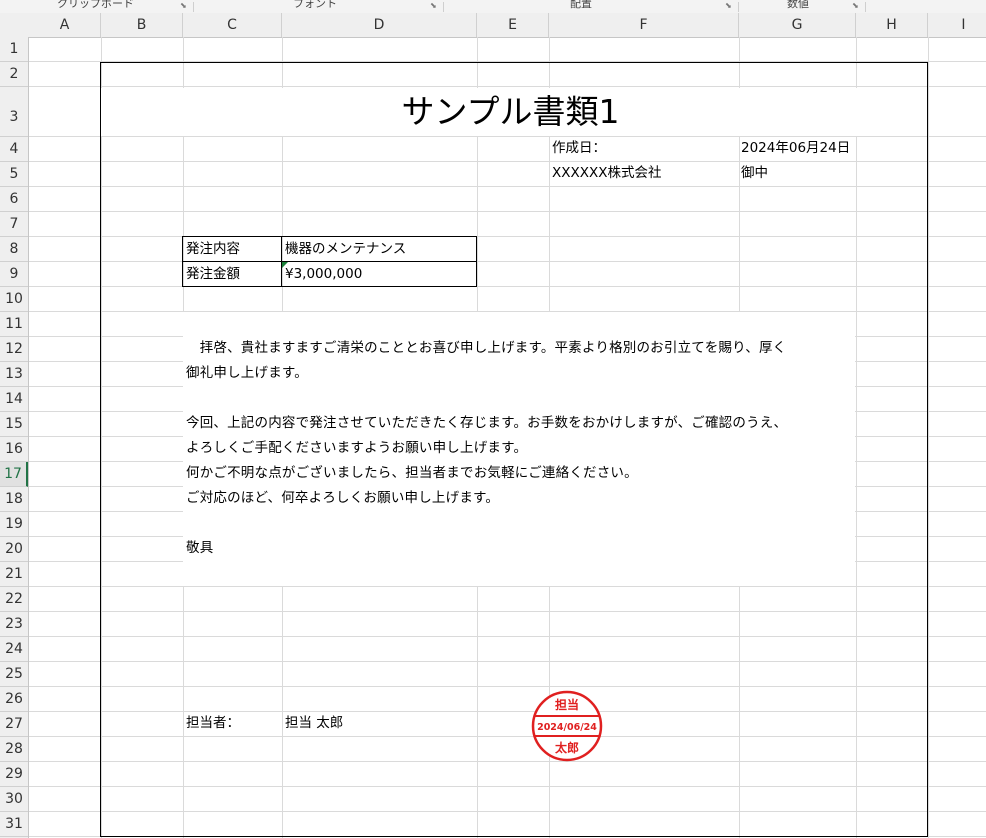  What do you see at coordinates (200, 548) in the screenshot?
I see `closing-word: 敬具` at bounding box center [200, 548].